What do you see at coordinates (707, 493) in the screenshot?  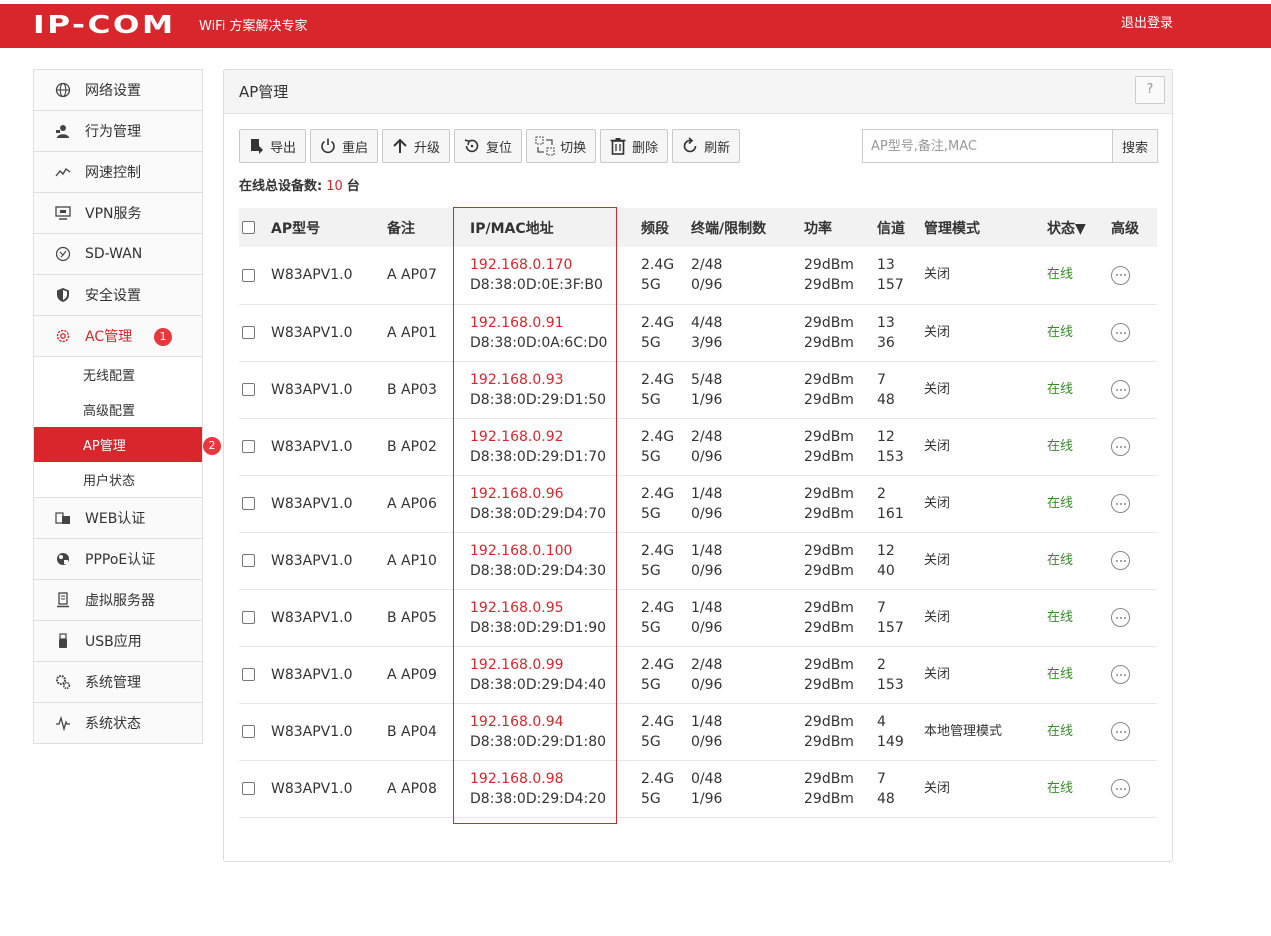 I see `cell-terminals-24: 1/48` at bounding box center [707, 493].